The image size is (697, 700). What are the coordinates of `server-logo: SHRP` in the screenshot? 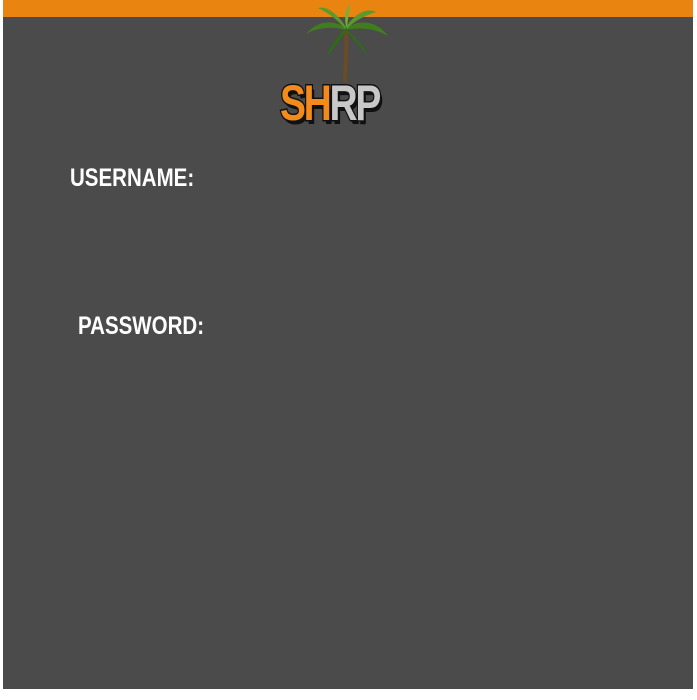 It's located at (346, 82).